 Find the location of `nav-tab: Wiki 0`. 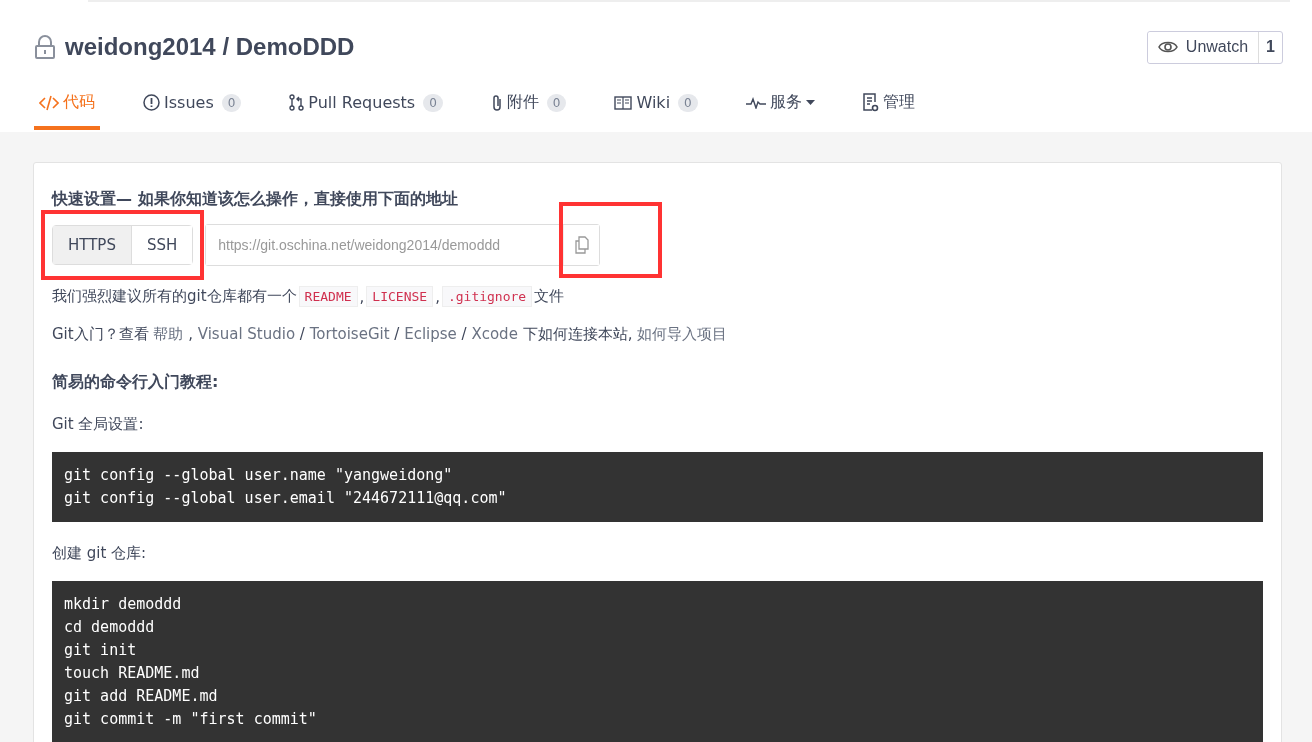

nav-tab: Wiki 0 is located at coordinates (656, 109).